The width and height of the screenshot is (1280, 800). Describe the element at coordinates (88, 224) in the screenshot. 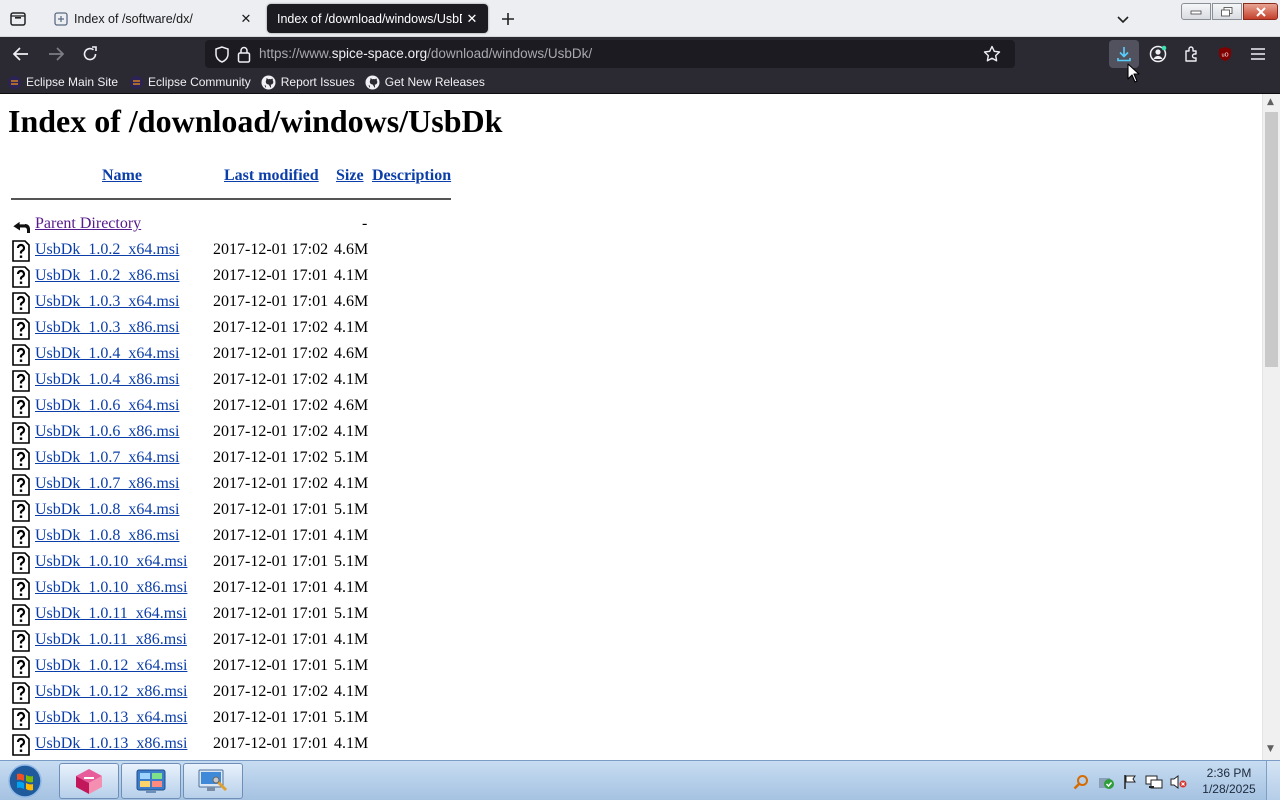

I see `parent-directory-link: Parent Directory` at that location.